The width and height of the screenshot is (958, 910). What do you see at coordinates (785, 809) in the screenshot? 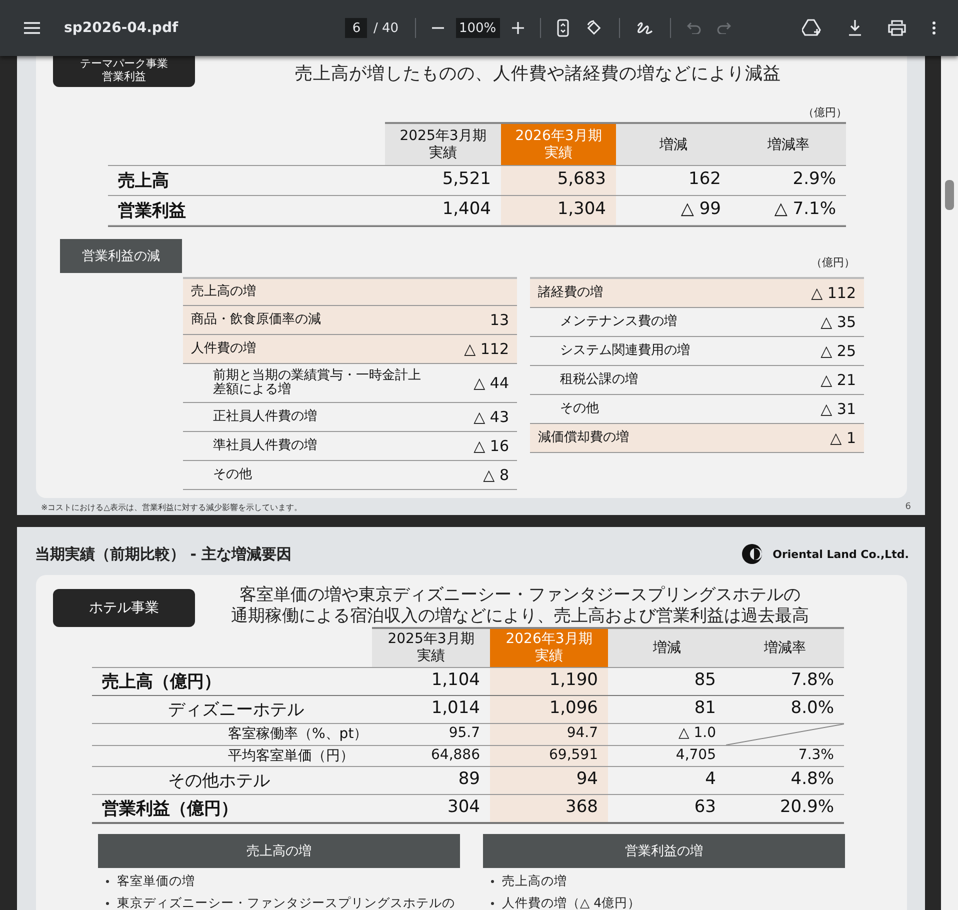
I see `table-cell: 20.9%` at bounding box center [785, 809].